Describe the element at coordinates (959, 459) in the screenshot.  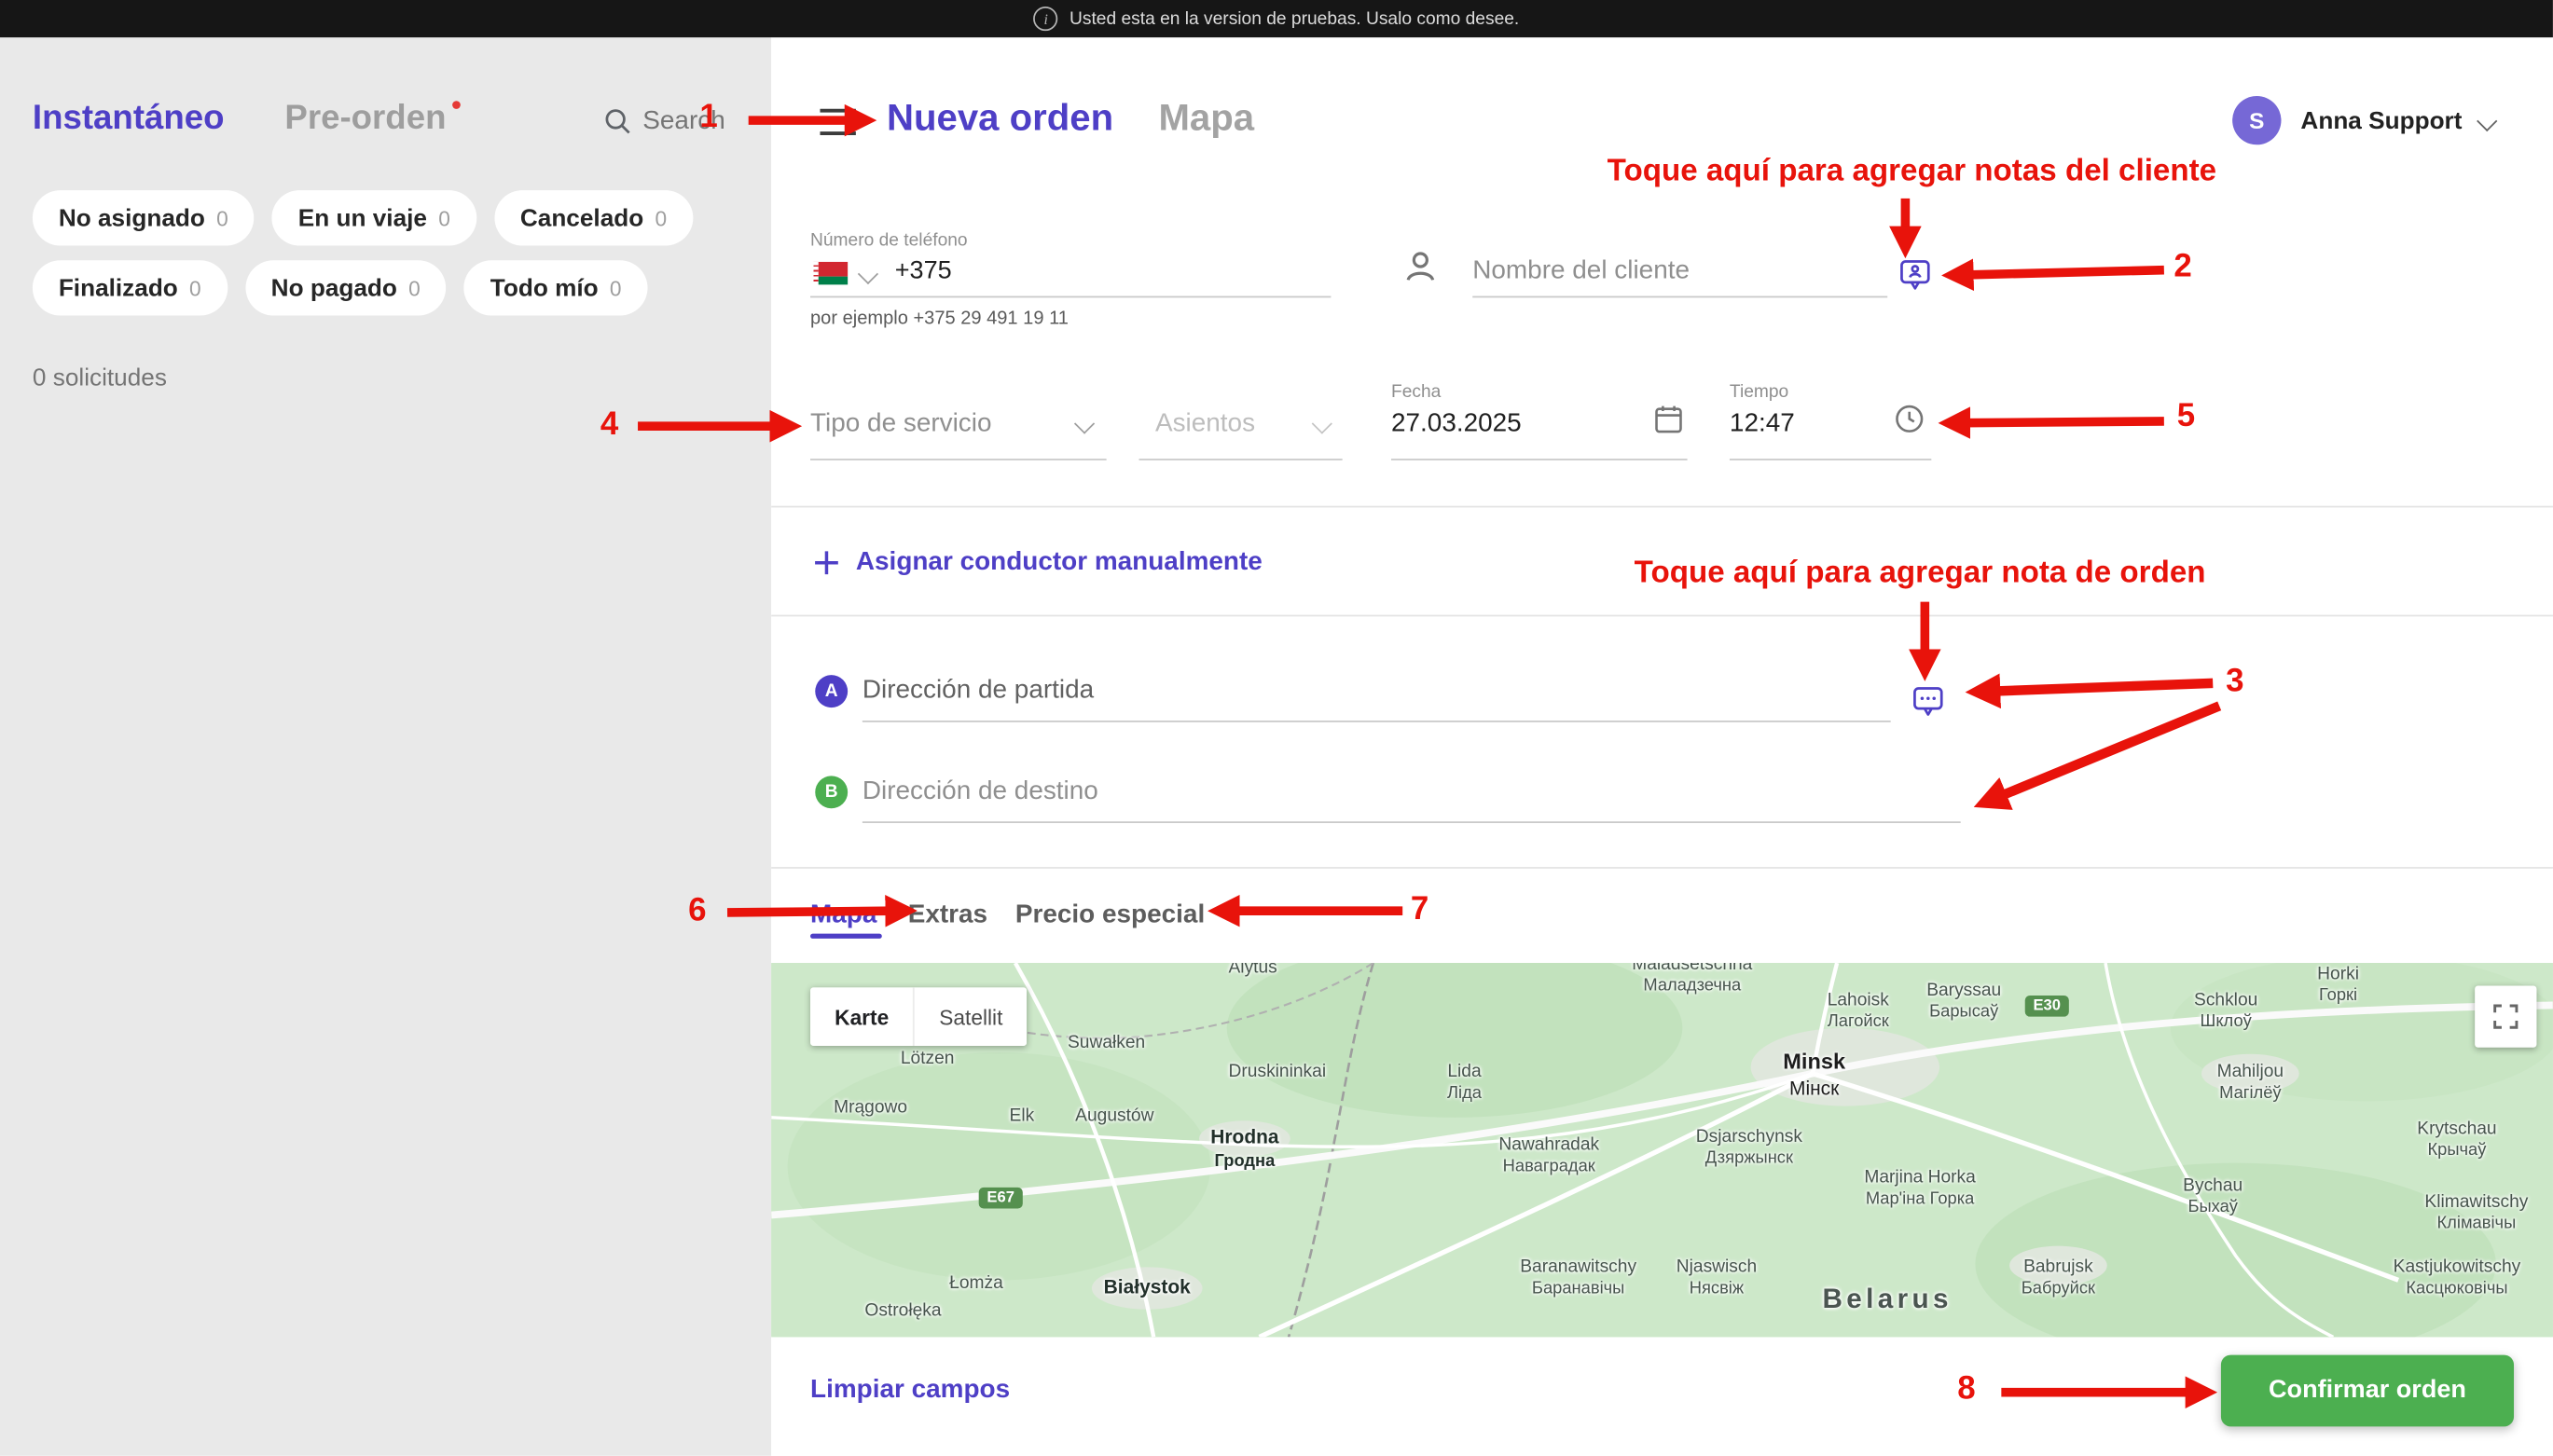
I see `service-underline` at that location.